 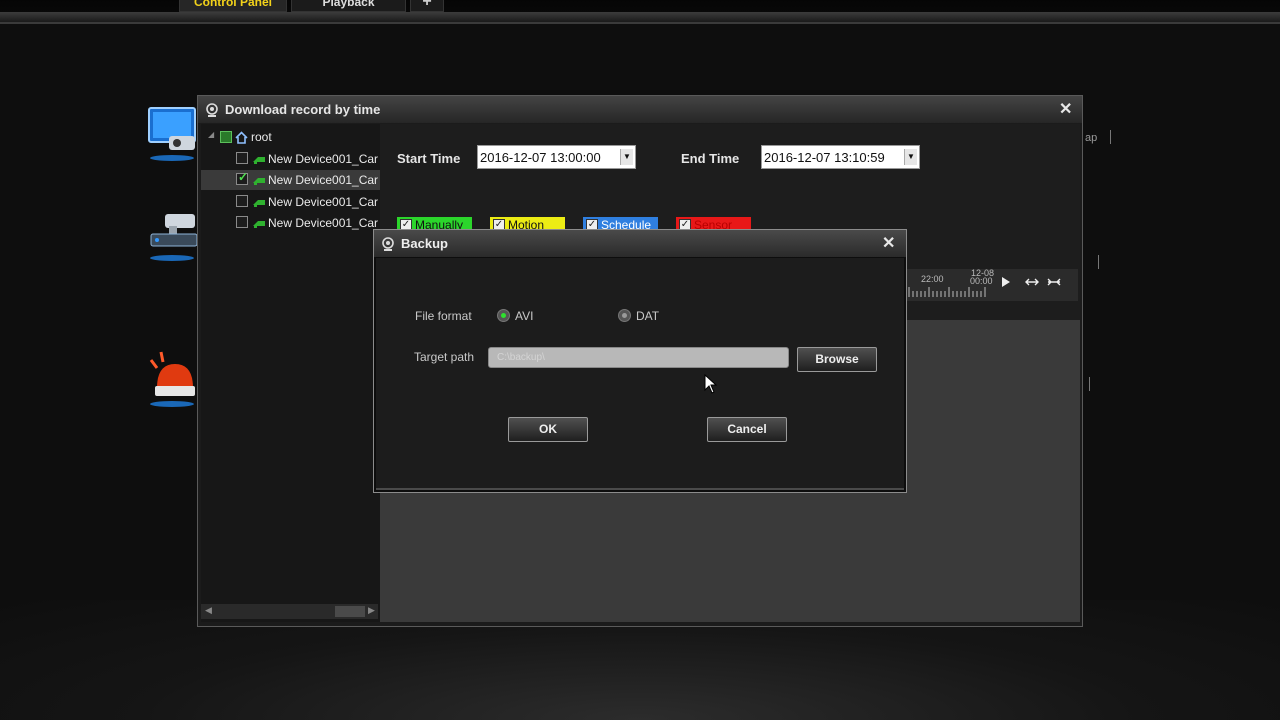 I want to click on start-time-field: 2016-12-07 13:00:00 ▼, so click(x=556, y=157).